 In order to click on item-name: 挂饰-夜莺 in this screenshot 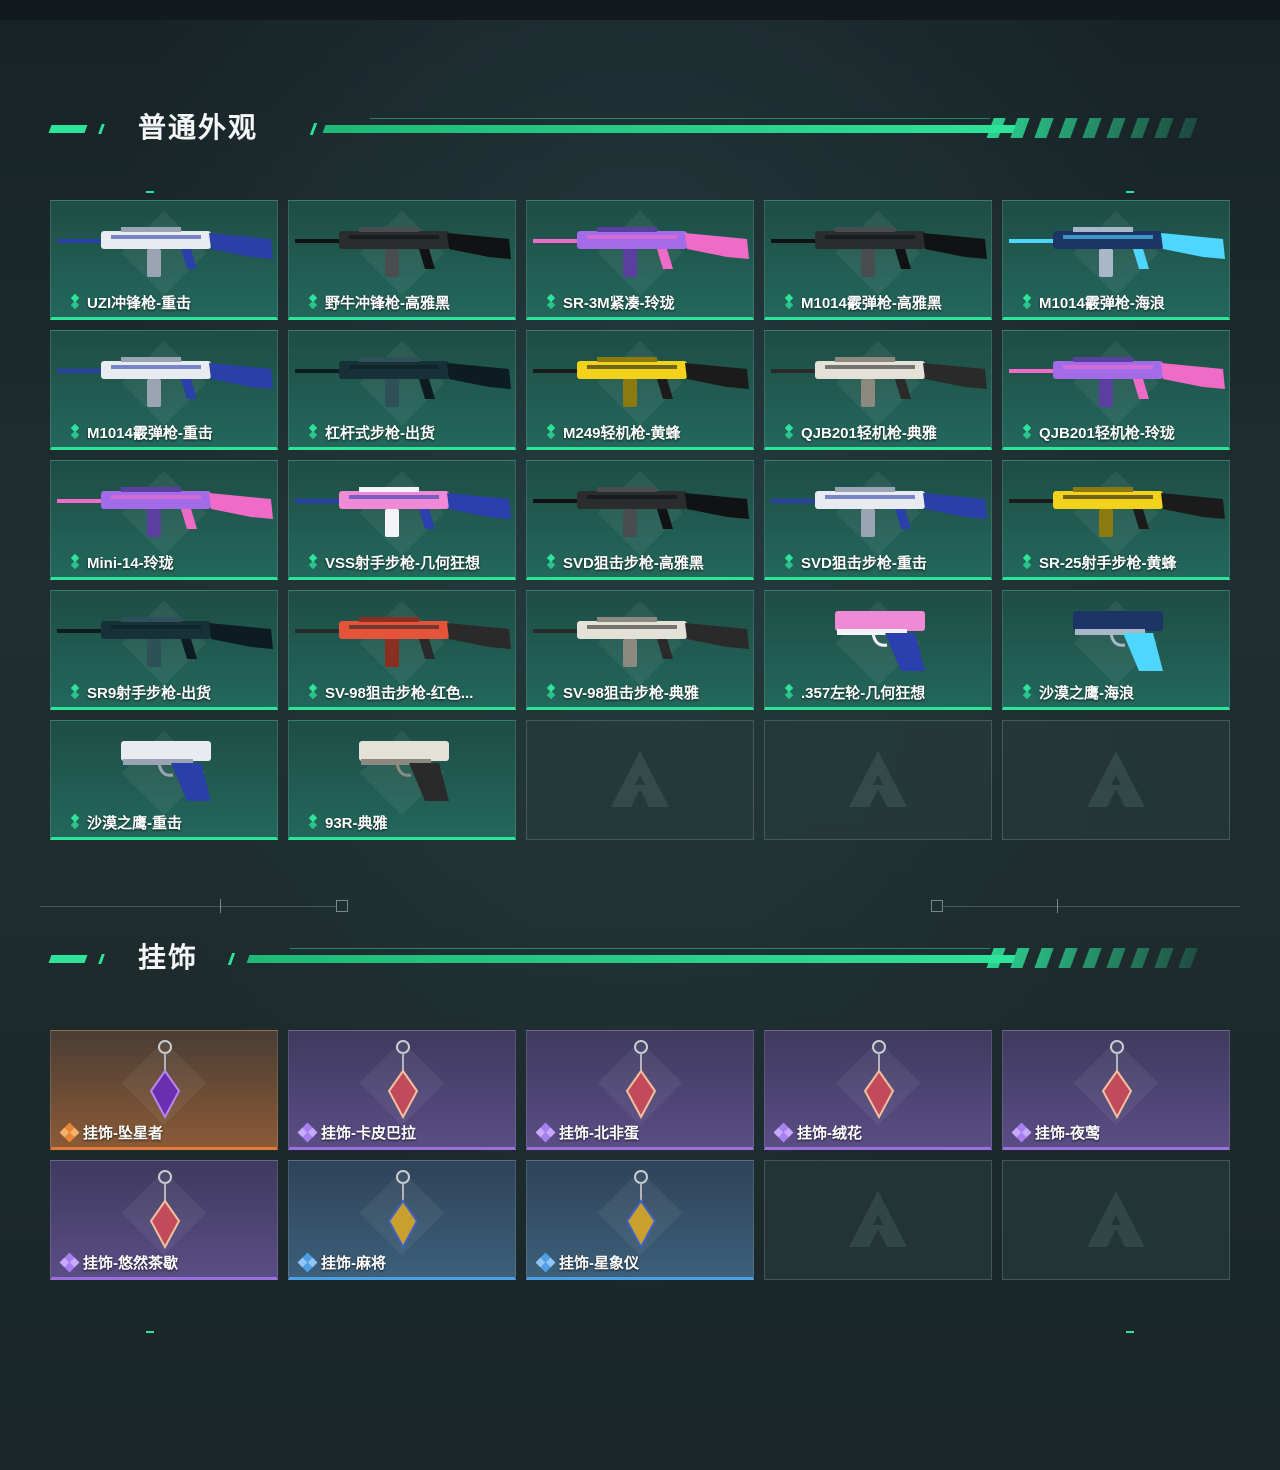, I will do `click(1067, 1133)`.